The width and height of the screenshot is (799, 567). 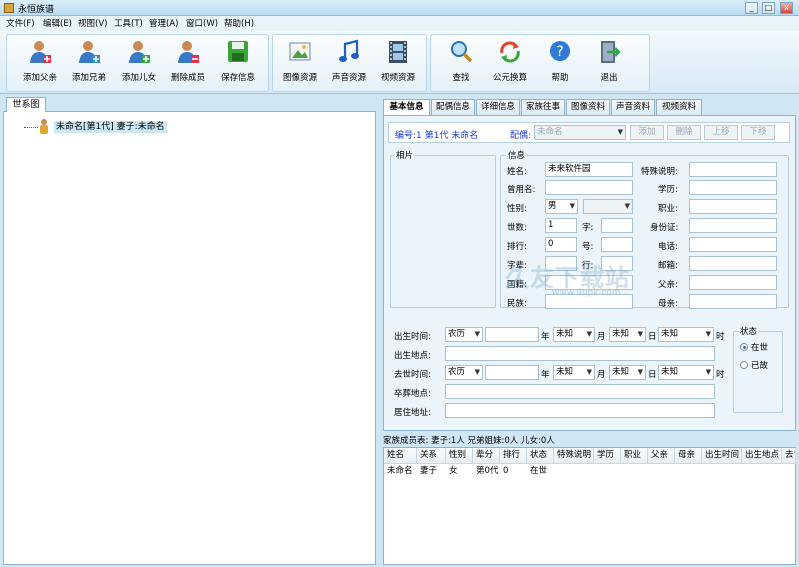 What do you see at coordinates (464, 334) in the screenshot?
I see `birth-calendar-select: 农历 ▼` at bounding box center [464, 334].